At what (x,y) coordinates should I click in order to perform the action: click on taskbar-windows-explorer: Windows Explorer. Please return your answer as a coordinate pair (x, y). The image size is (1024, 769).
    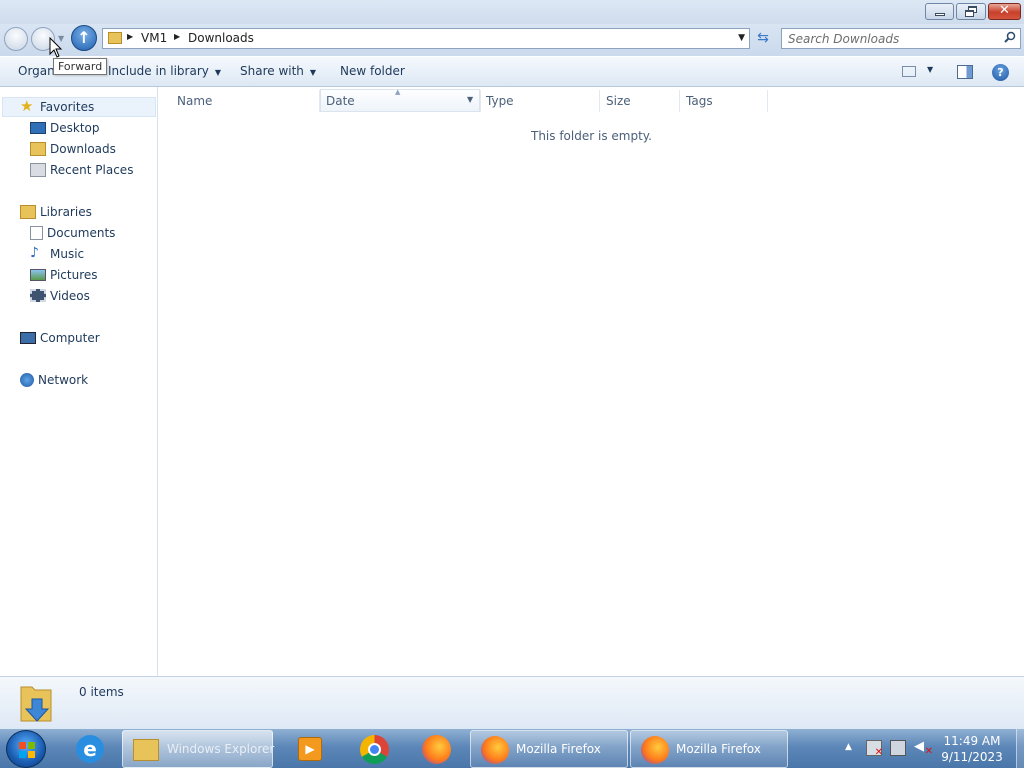
    Looking at the image, I should click on (198, 749).